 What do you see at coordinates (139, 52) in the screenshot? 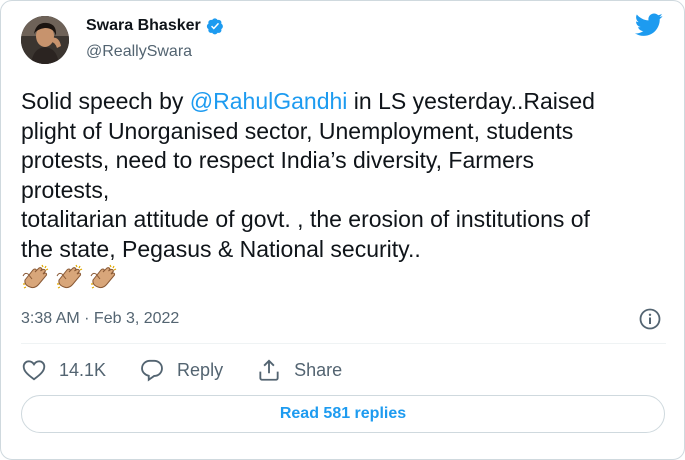
I see `author-handle: @ReallySwara` at bounding box center [139, 52].